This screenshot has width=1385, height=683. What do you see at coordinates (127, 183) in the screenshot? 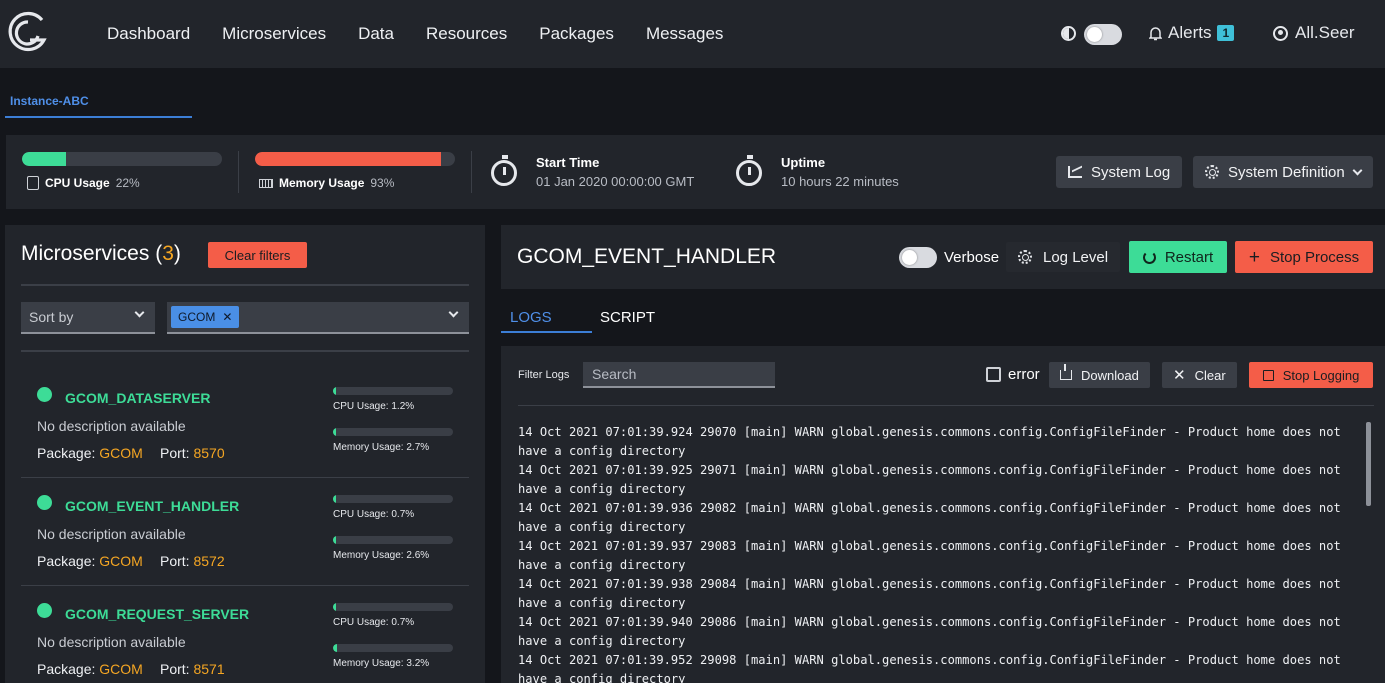
I see `cpu-usage-percent: 22%` at bounding box center [127, 183].